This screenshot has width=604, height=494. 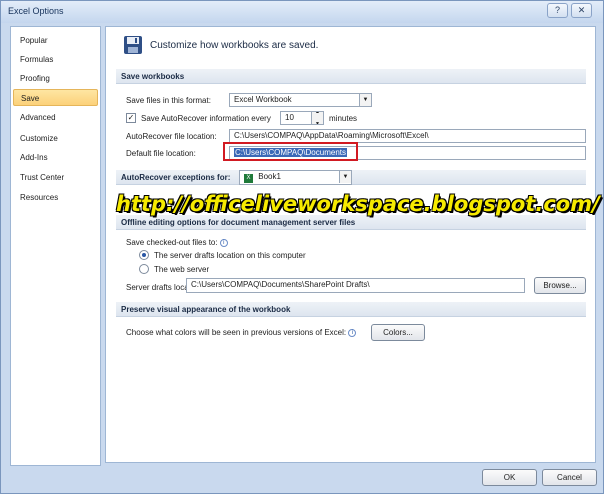 What do you see at coordinates (302, 118) in the screenshot?
I see `autorecover-minutes-spinner: 10 ▲ ▼` at bounding box center [302, 118].